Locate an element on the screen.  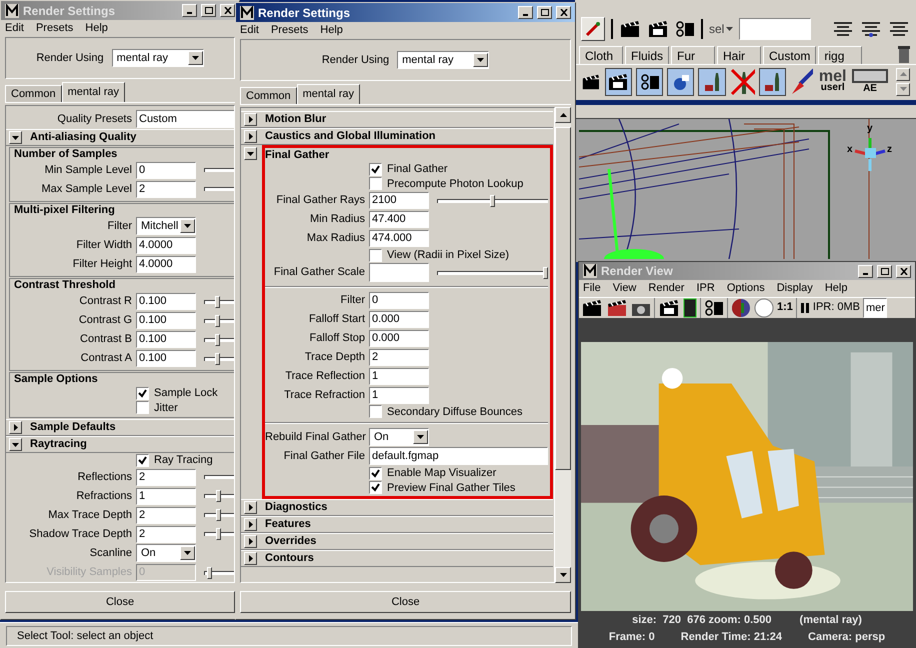
shelf-tab: Hair is located at coordinates (739, 55).